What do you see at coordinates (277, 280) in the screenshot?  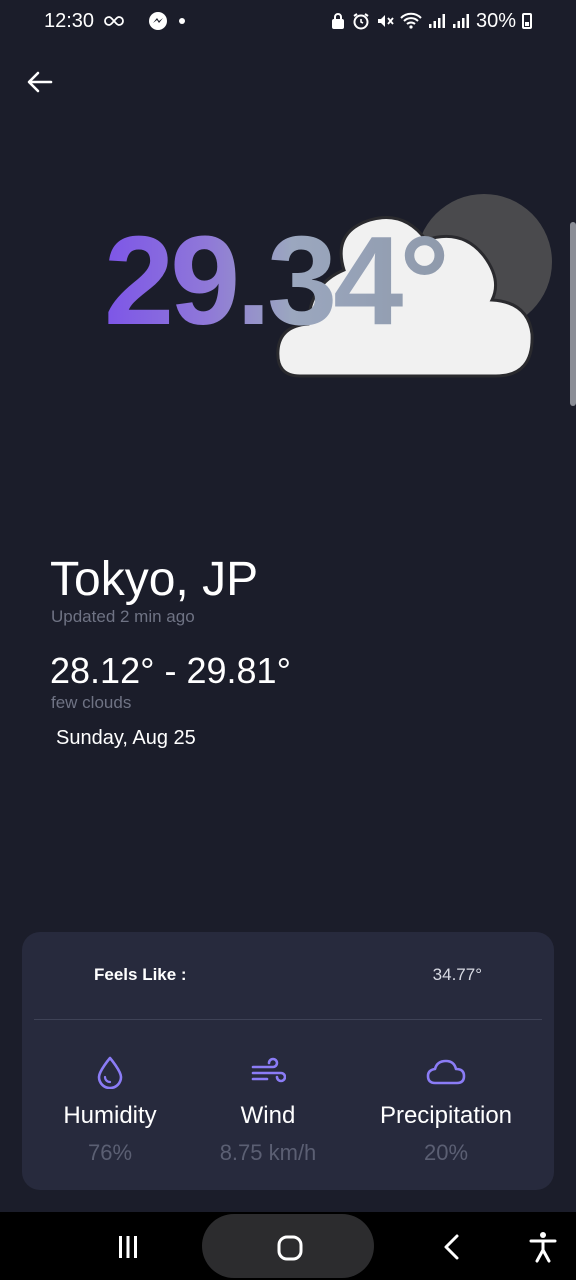 I see `current-temperature: 29.34°` at bounding box center [277, 280].